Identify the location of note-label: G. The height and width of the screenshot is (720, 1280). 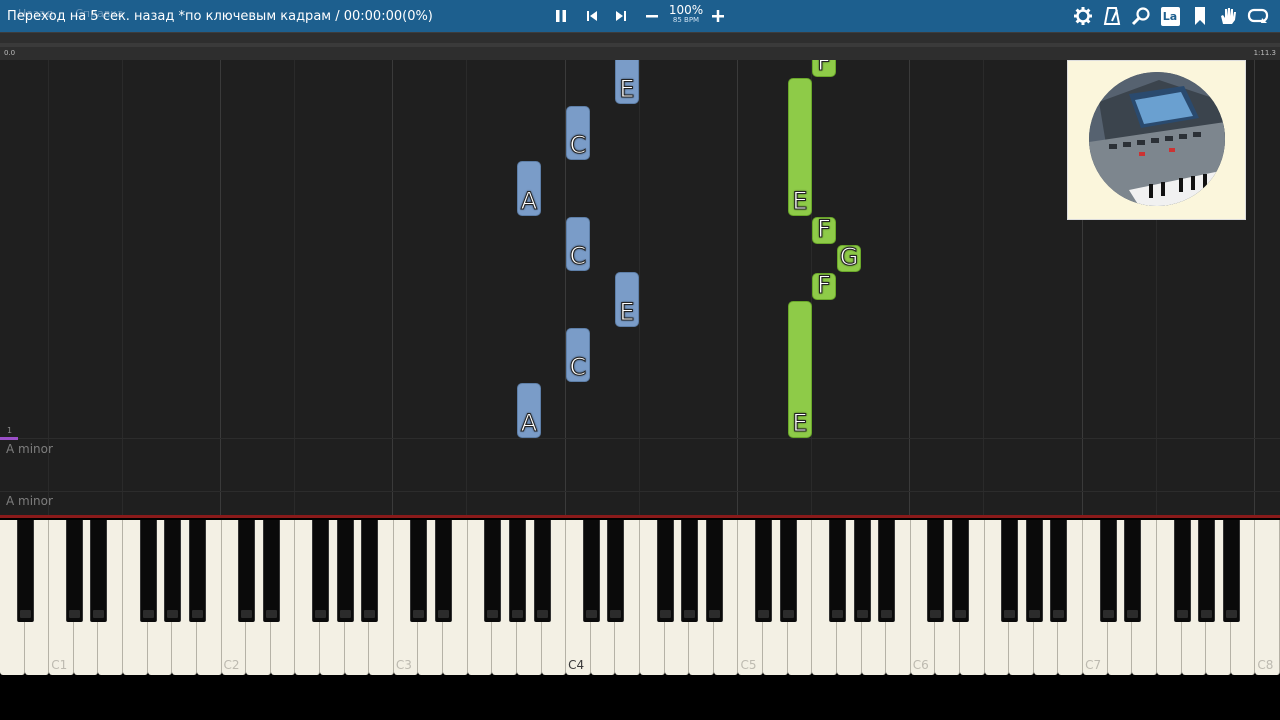
(849, 257).